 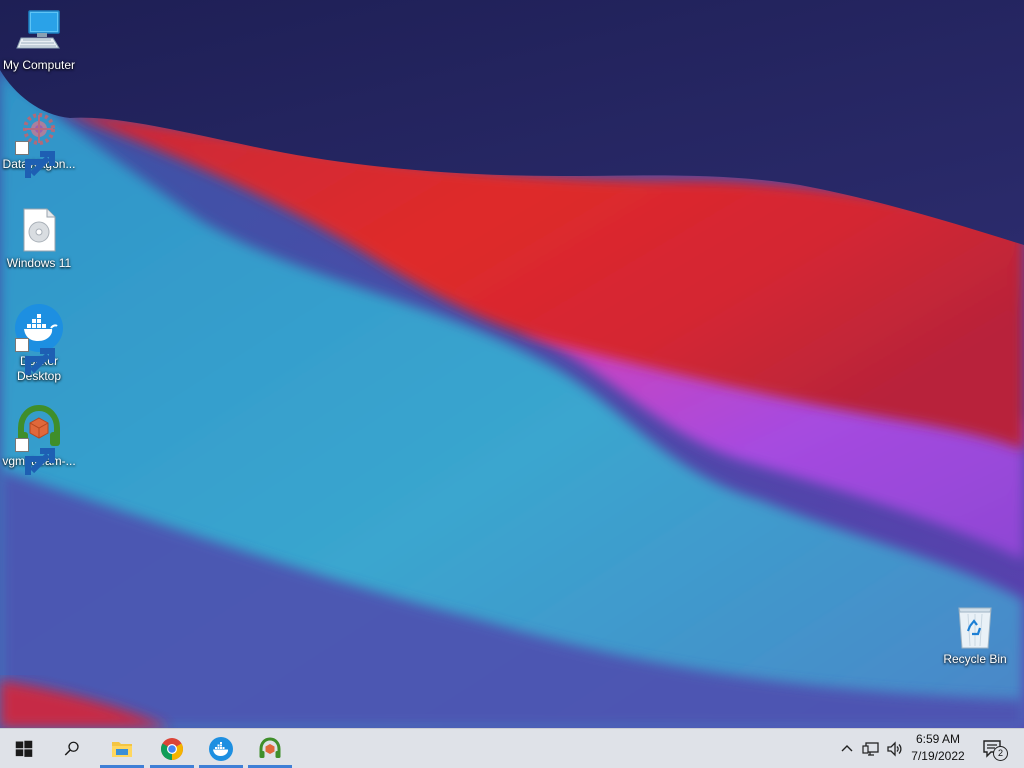 I want to click on taskbar-file-explorer, so click(x=122, y=748).